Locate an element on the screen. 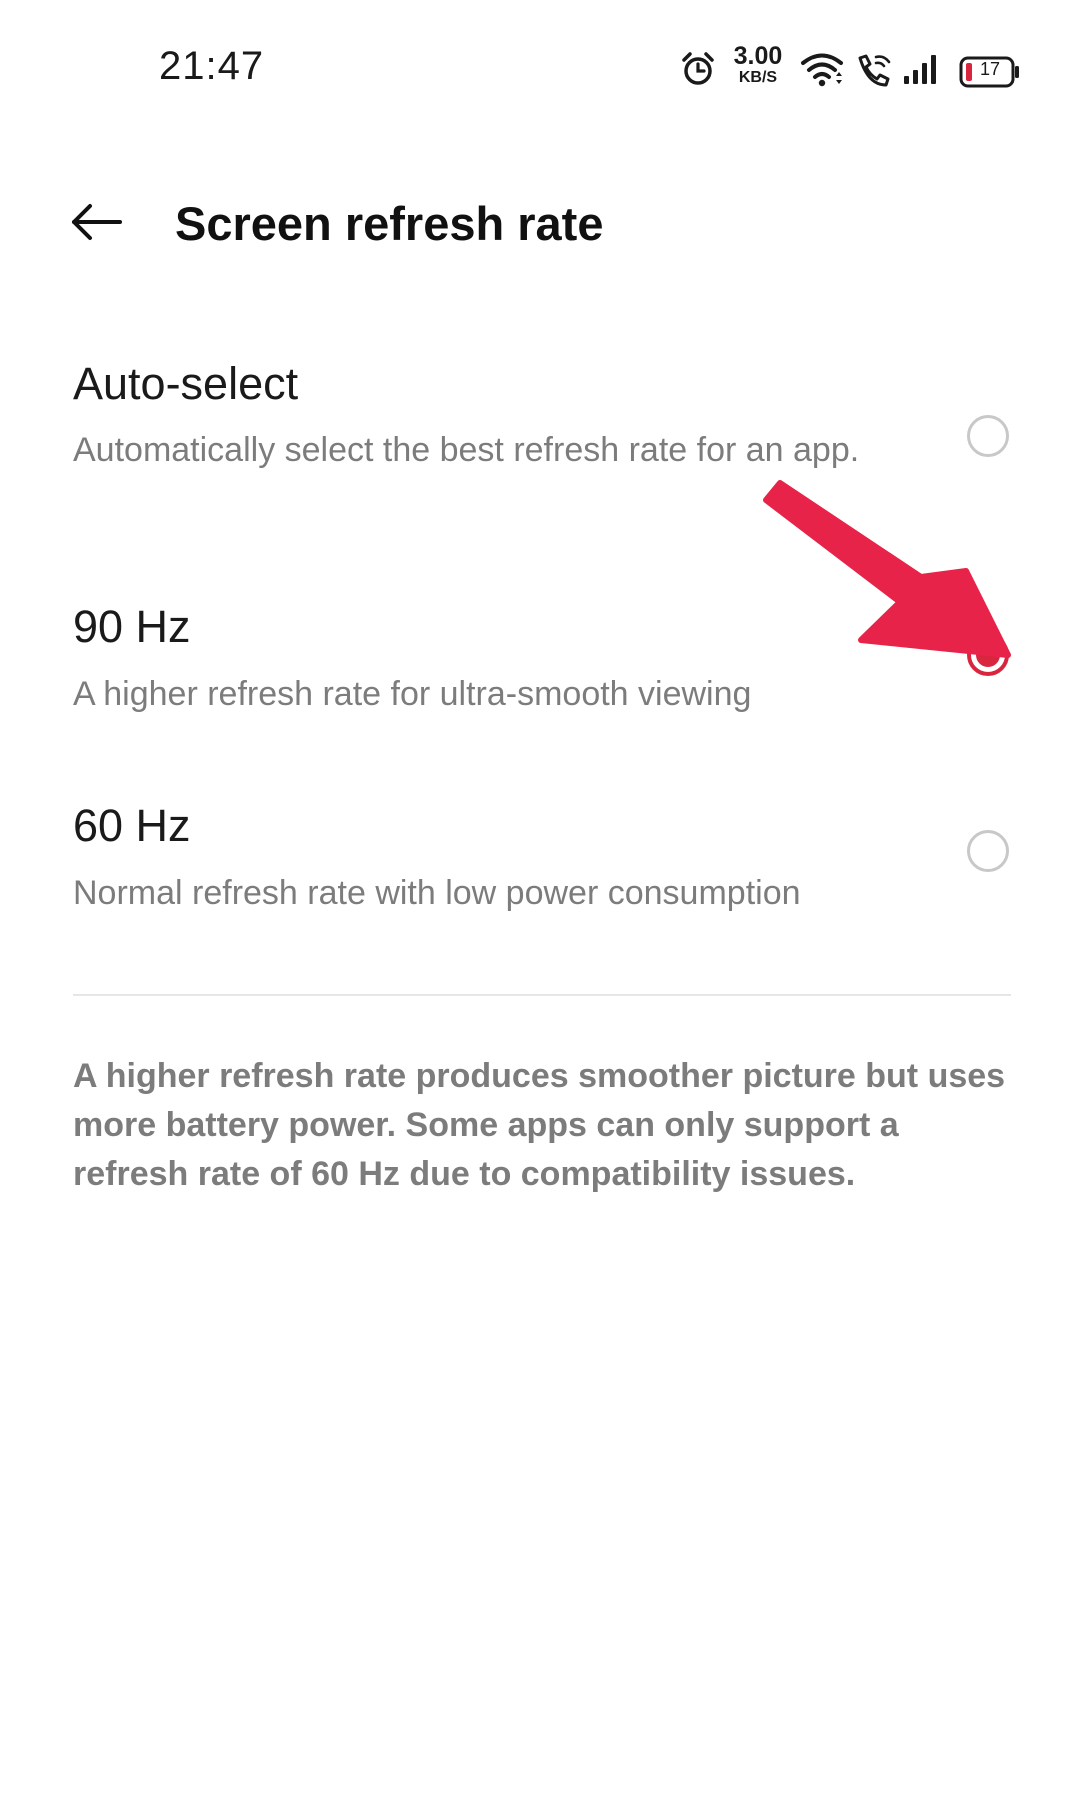 The width and height of the screenshot is (1080, 1795). radio-auto-select is located at coordinates (988, 436).